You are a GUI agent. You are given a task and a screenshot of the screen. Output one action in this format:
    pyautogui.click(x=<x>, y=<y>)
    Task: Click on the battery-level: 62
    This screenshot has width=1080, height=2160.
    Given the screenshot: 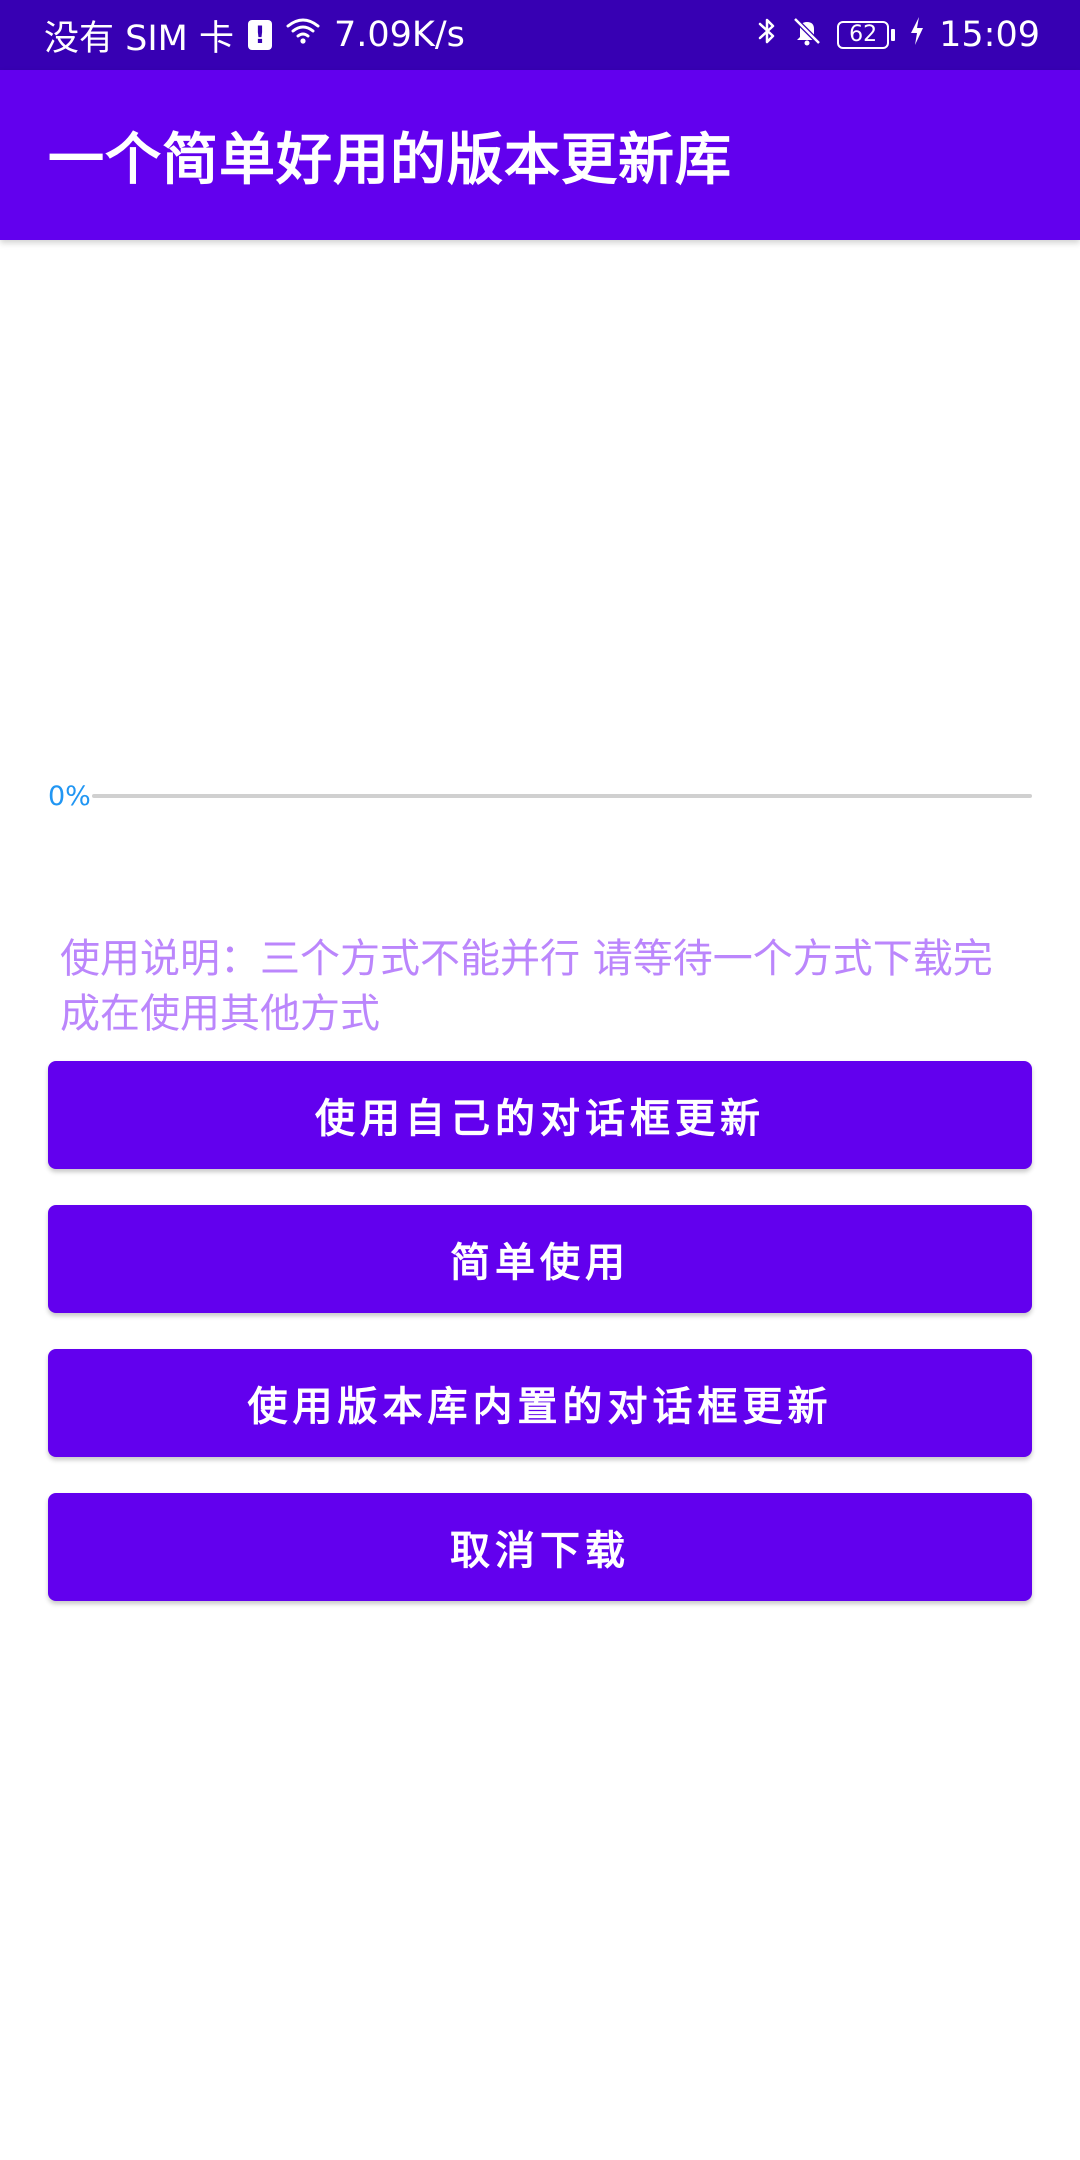 What is the action you would take?
    pyautogui.click(x=863, y=35)
    